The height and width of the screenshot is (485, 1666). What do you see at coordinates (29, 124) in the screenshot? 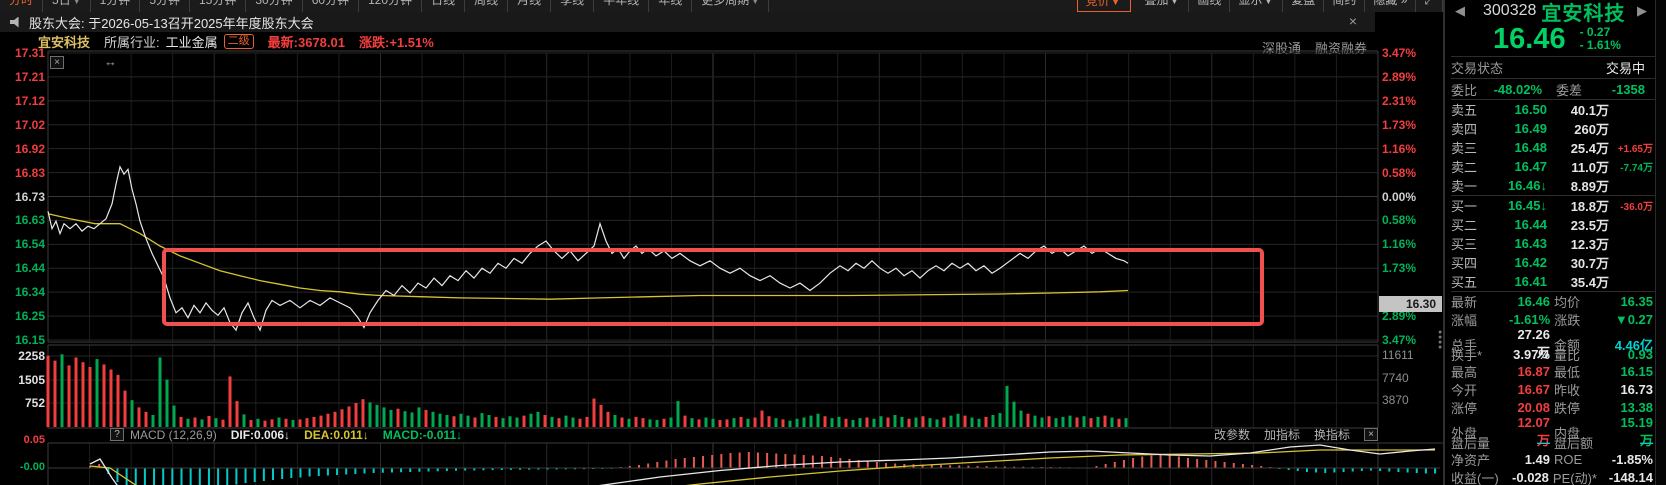
I see `price-axis-label: 17.02` at bounding box center [29, 124].